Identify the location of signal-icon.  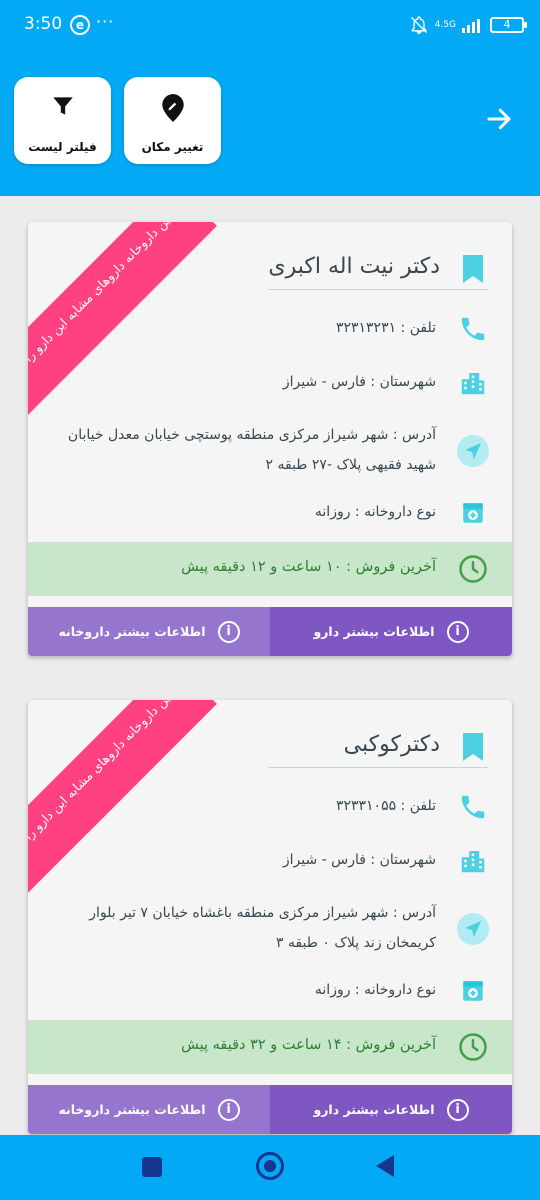
(471, 26).